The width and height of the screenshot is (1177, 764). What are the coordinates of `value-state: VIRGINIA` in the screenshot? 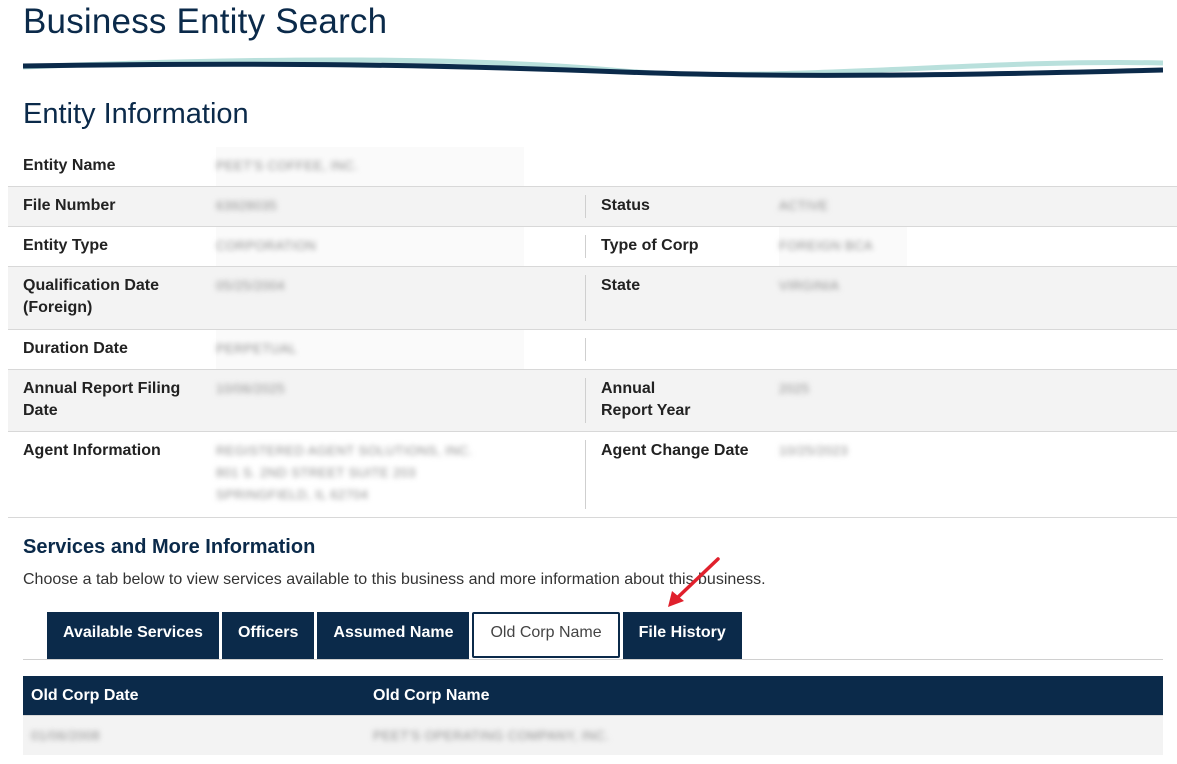 It's located at (843, 298).